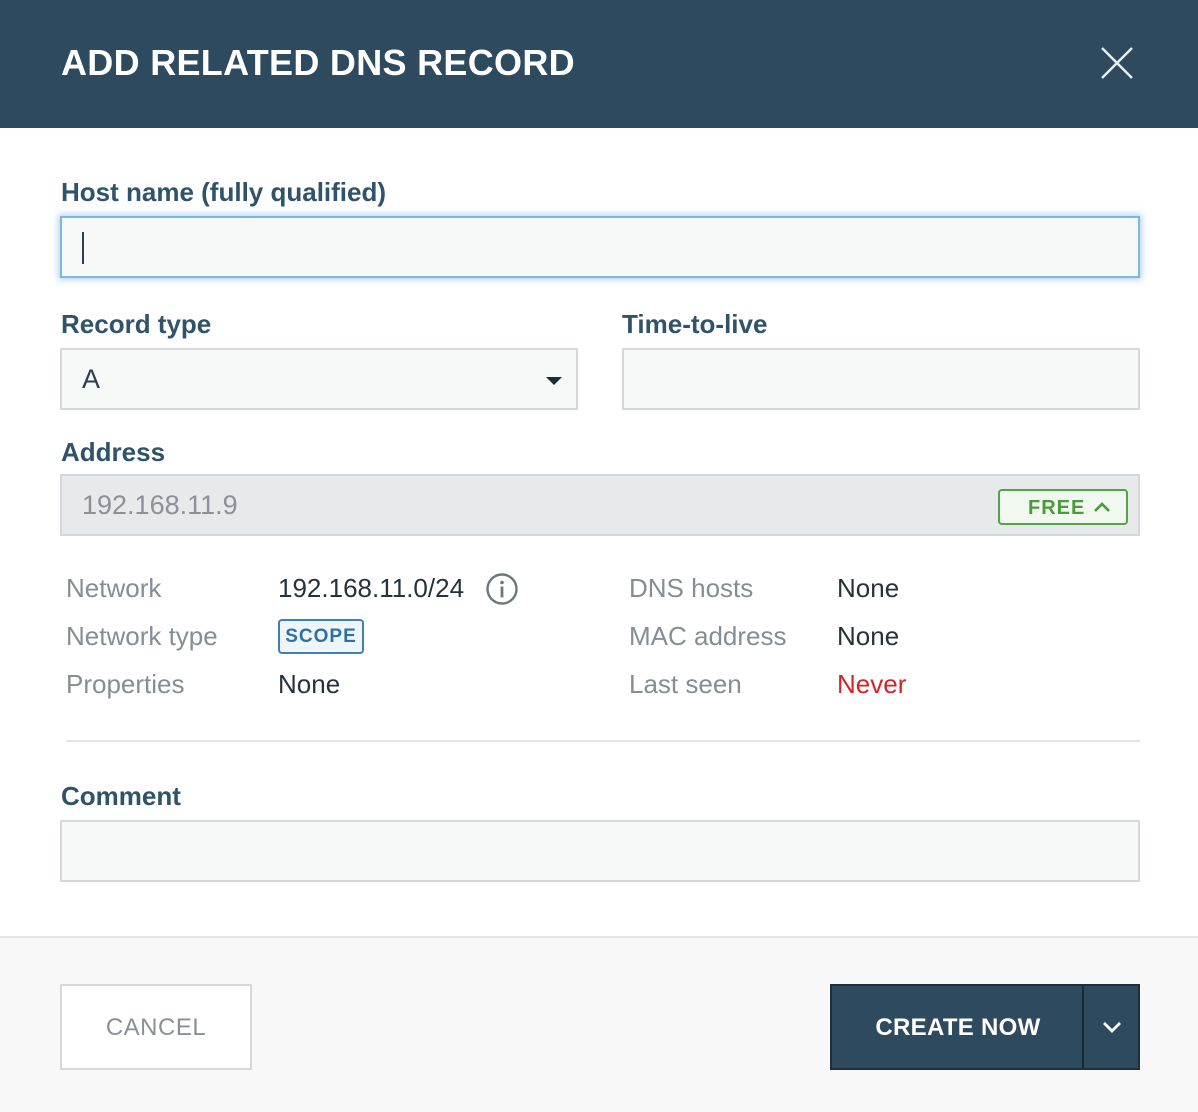 This screenshot has height=1112, width=1198. I want to click on address-field: 192.168.11.9 FREE, so click(600, 505).